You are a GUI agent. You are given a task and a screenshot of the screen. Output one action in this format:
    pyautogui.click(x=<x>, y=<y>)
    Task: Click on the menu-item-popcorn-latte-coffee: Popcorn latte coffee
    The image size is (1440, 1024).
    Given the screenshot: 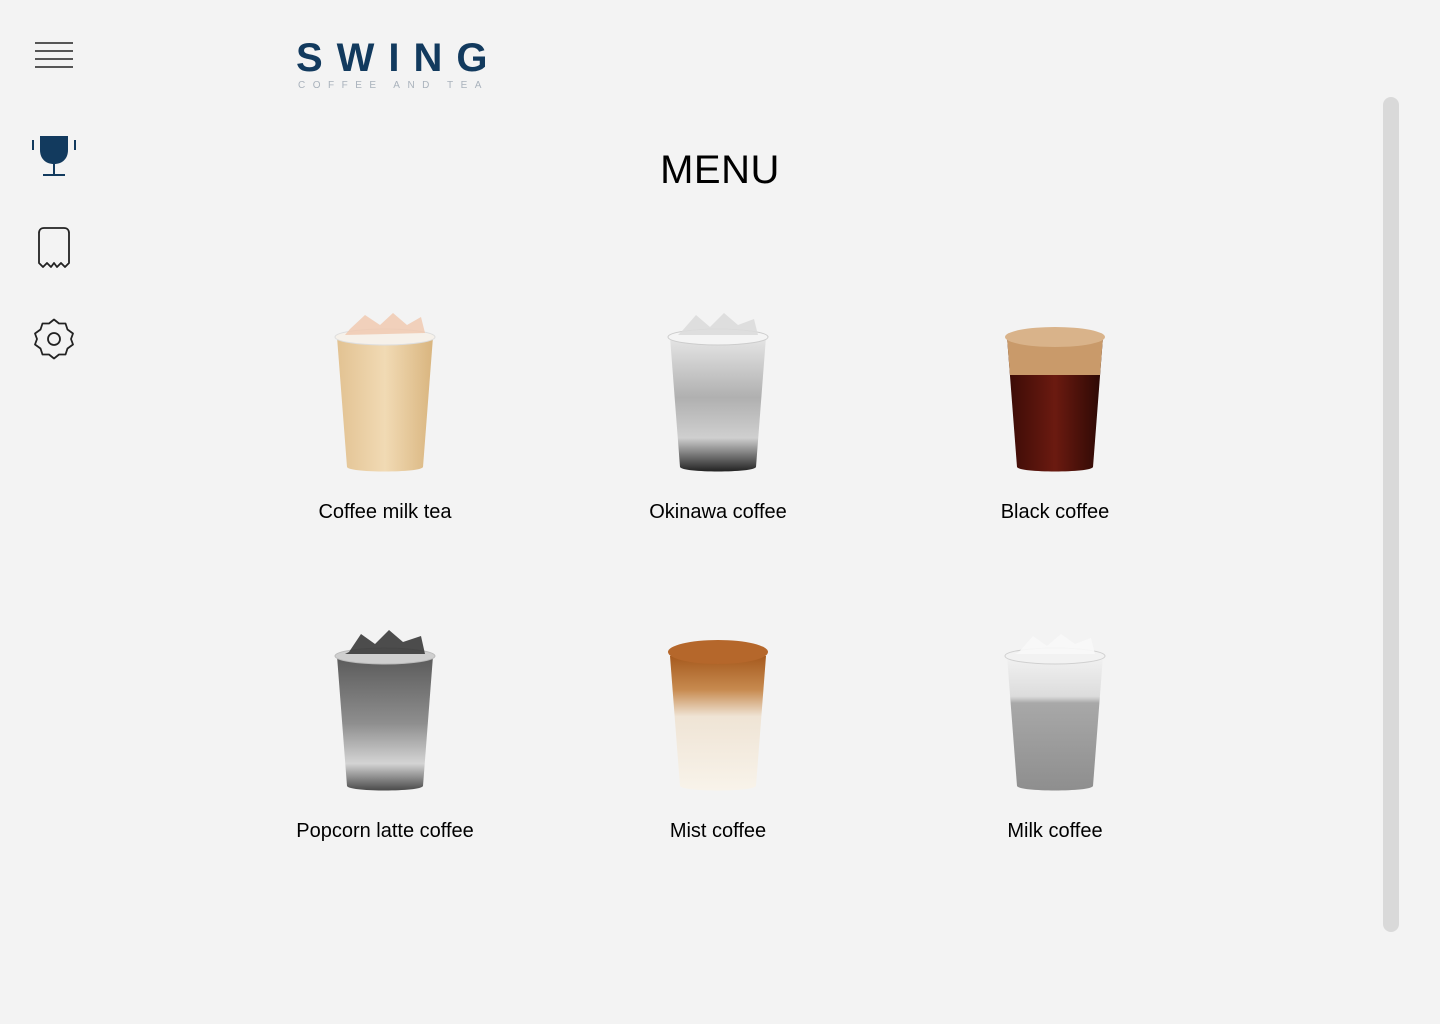 What is the action you would take?
    pyautogui.click(x=385, y=746)
    